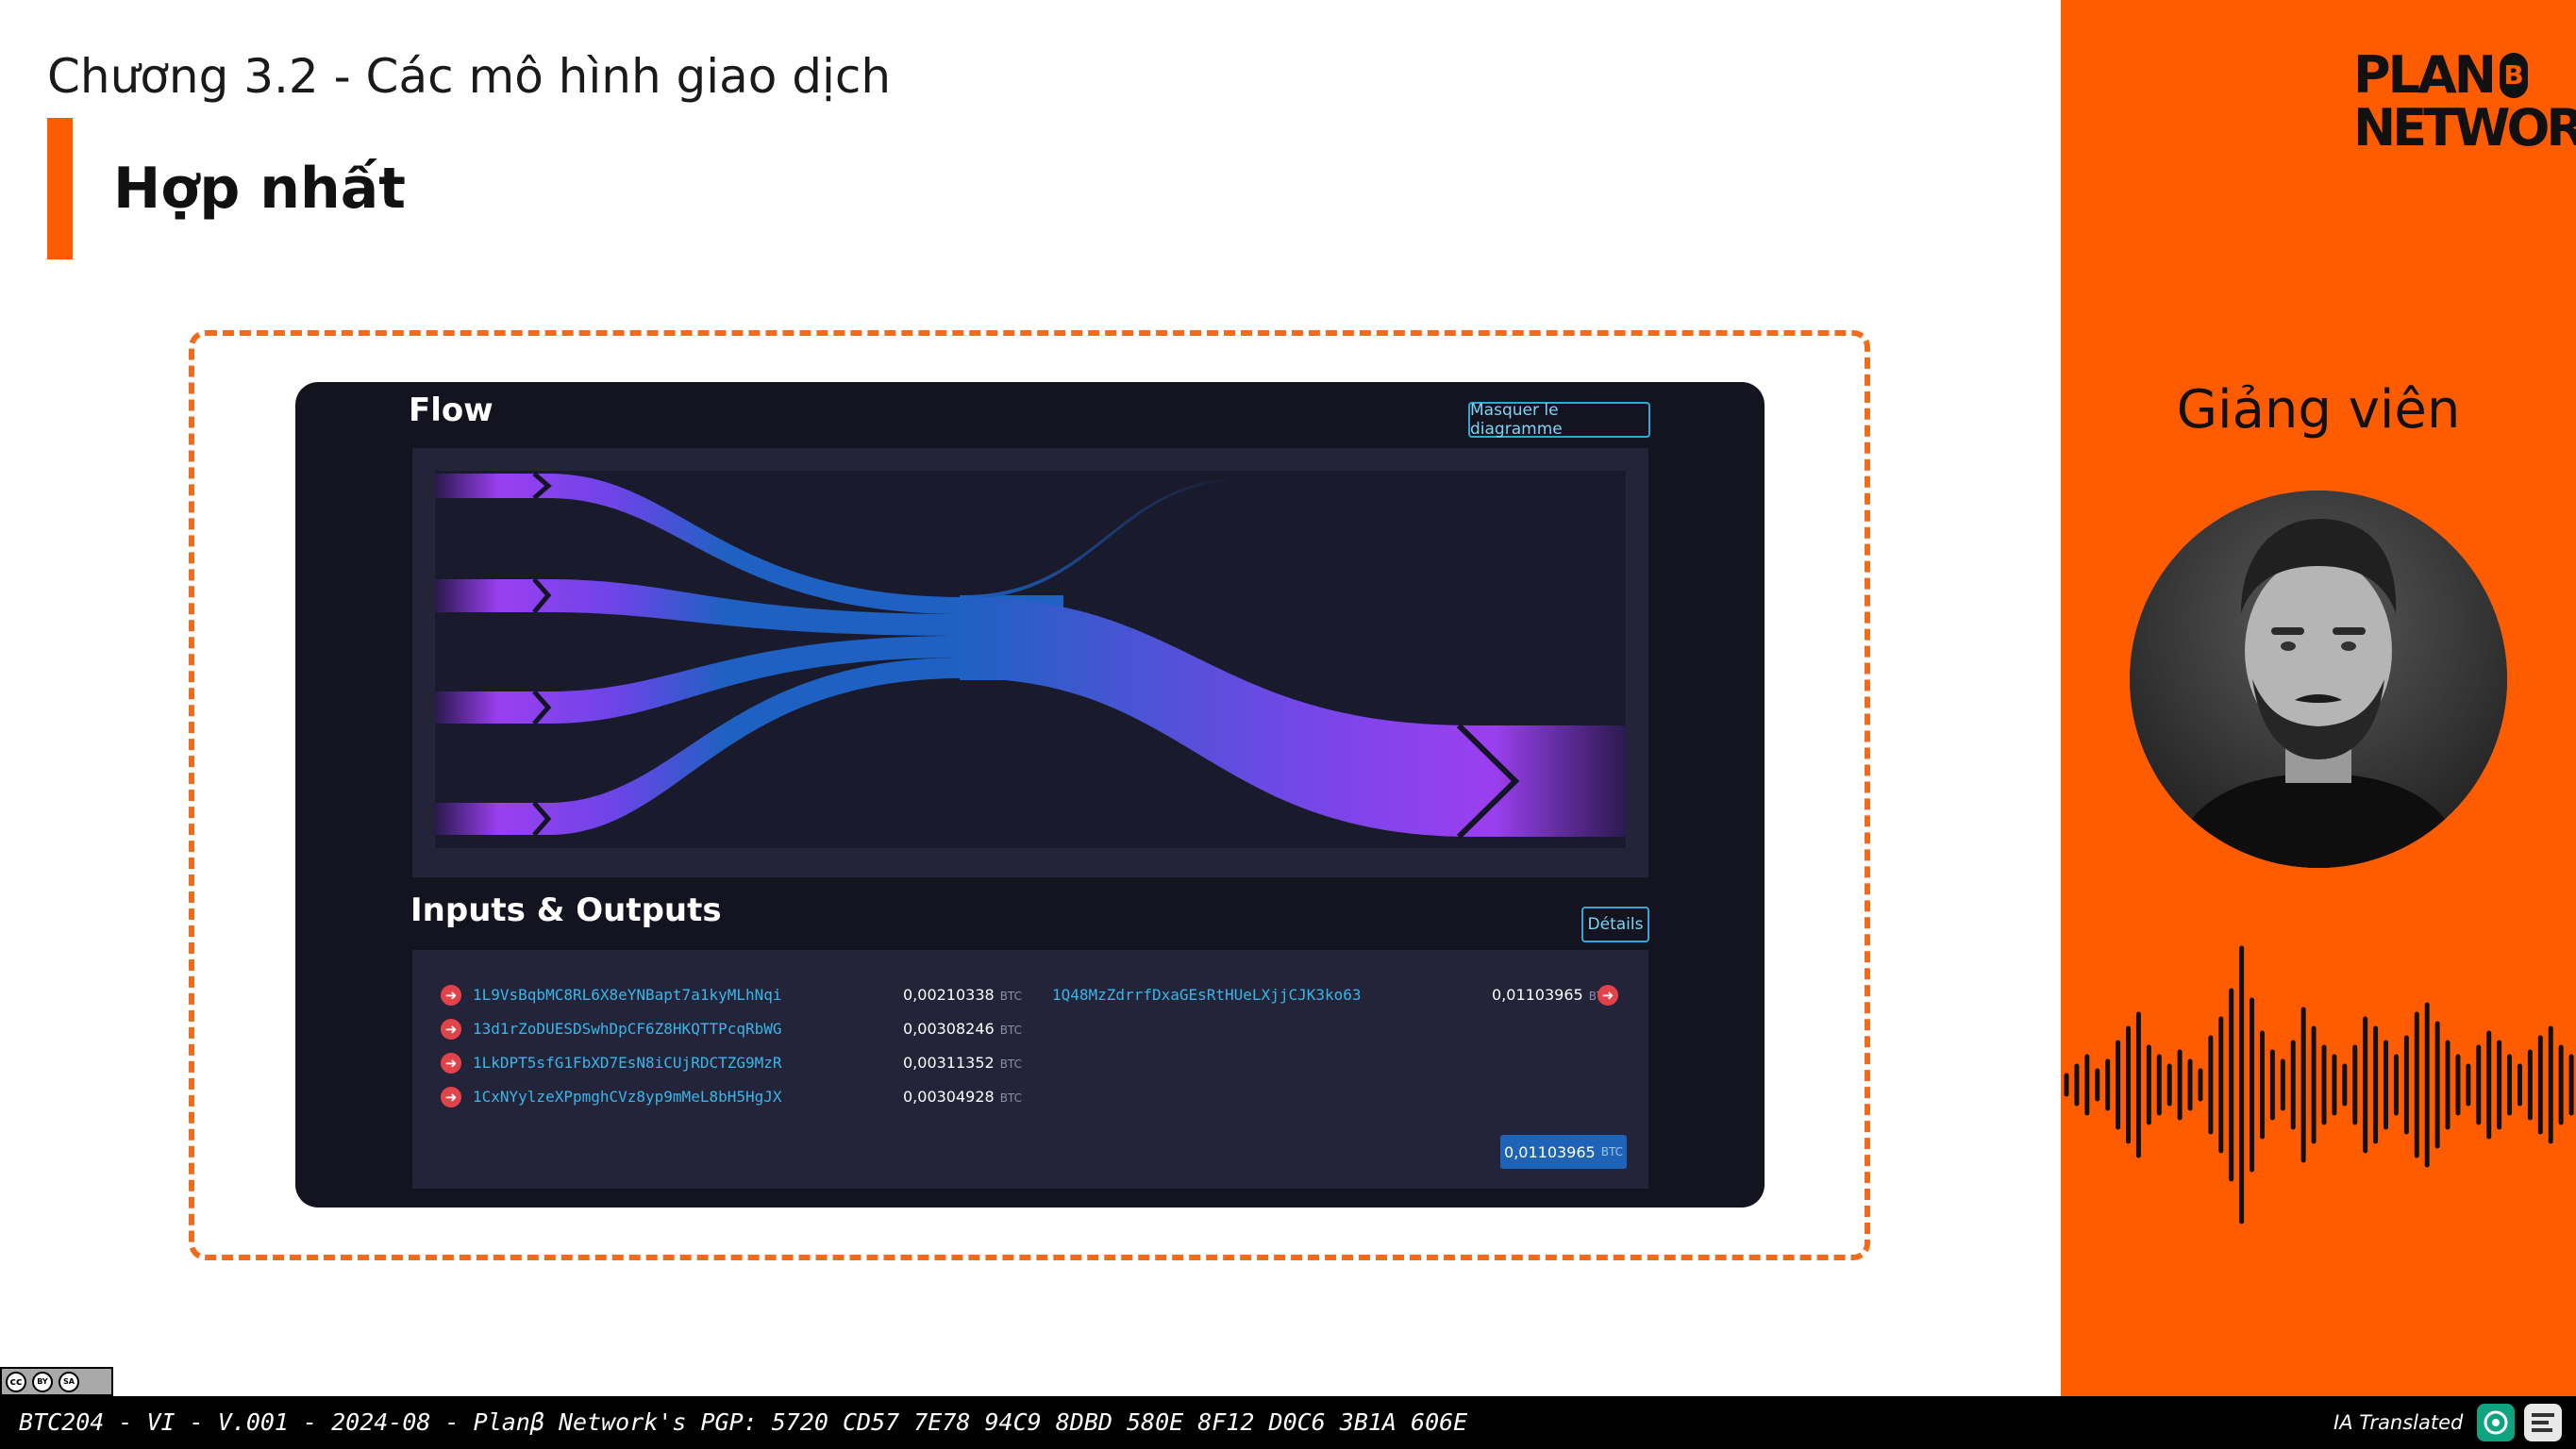 This screenshot has width=2576, height=1449. I want to click on input-row-2: ➜, so click(451, 1029).